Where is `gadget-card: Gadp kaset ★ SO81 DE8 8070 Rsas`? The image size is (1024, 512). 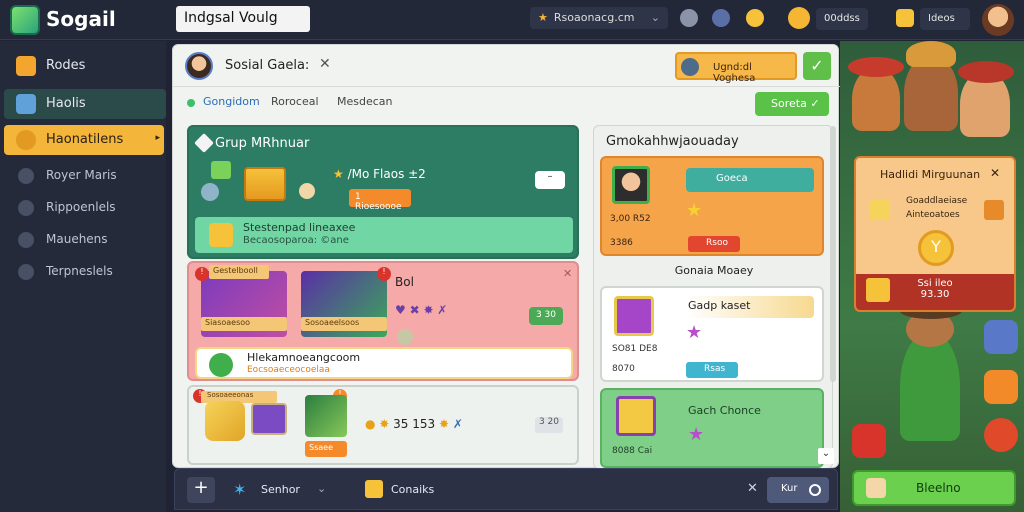
gadget-card: Gadp kaset ★ SO81 DE8 8070 Rsas is located at coordinates (712, 334).